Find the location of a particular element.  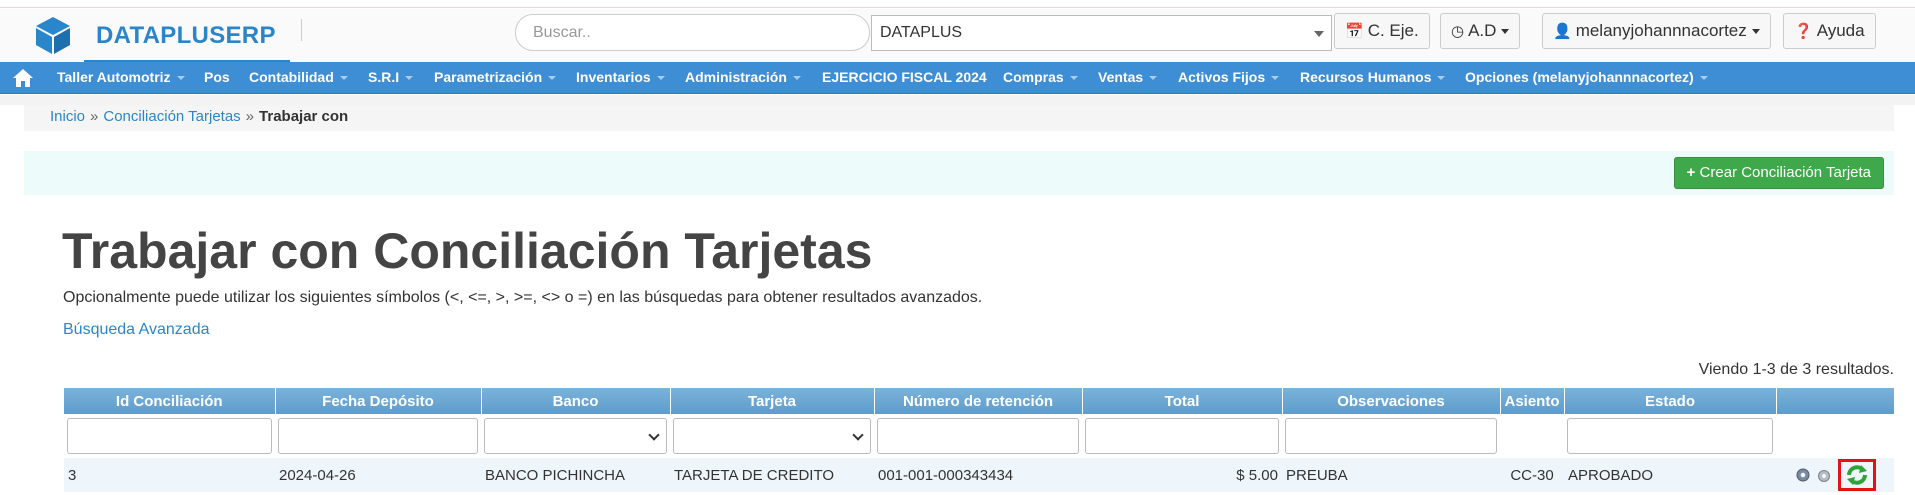

top-border is located at coordinates (957, 4).